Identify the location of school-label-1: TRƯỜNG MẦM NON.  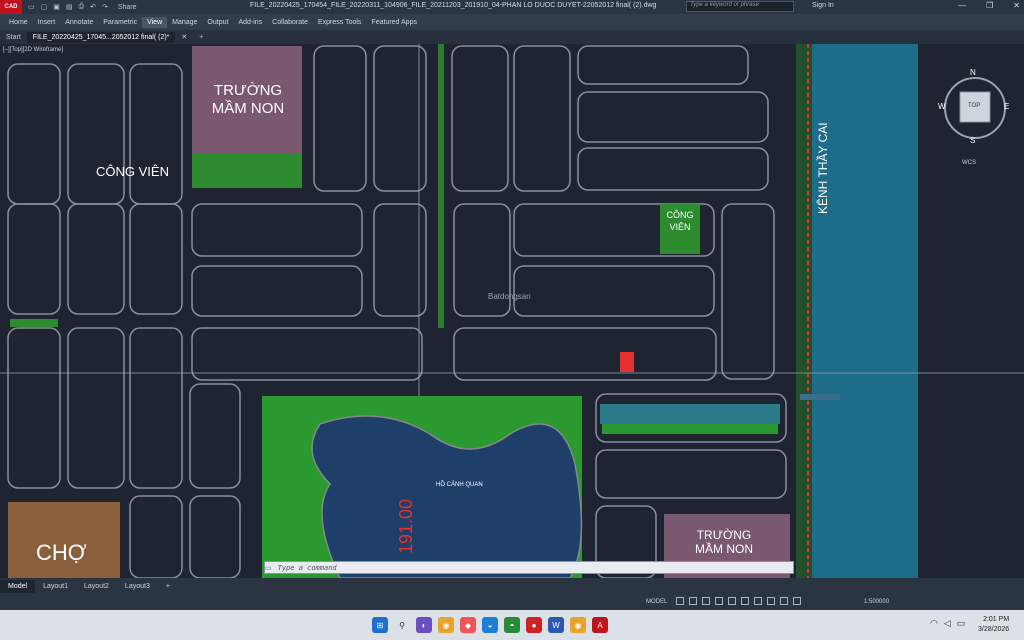
(248, 100).